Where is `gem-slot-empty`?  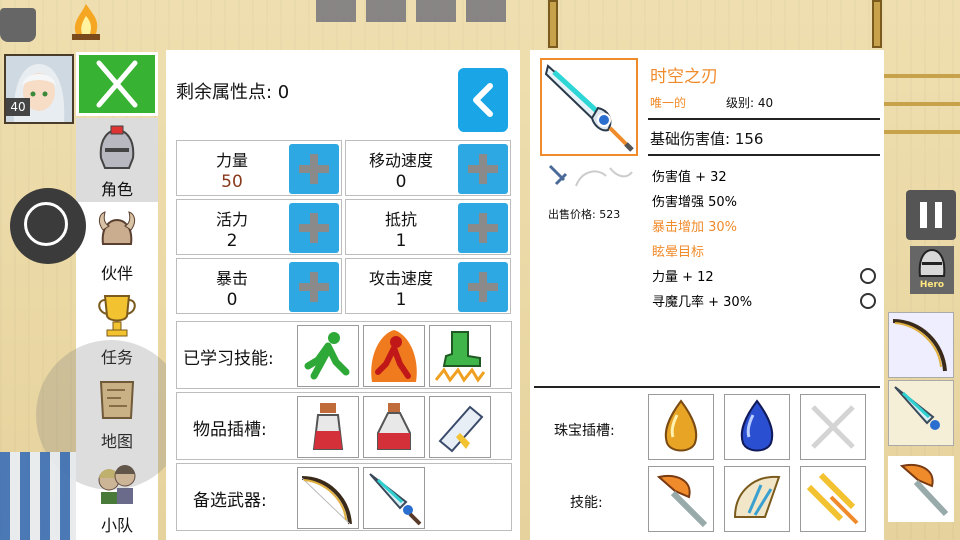 gem-slot-empty is located at coordinates (833, 427).